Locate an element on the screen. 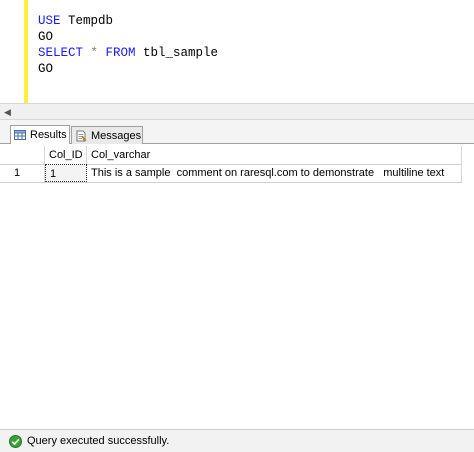  tab-results: Results is located at coordinates (40, 134).